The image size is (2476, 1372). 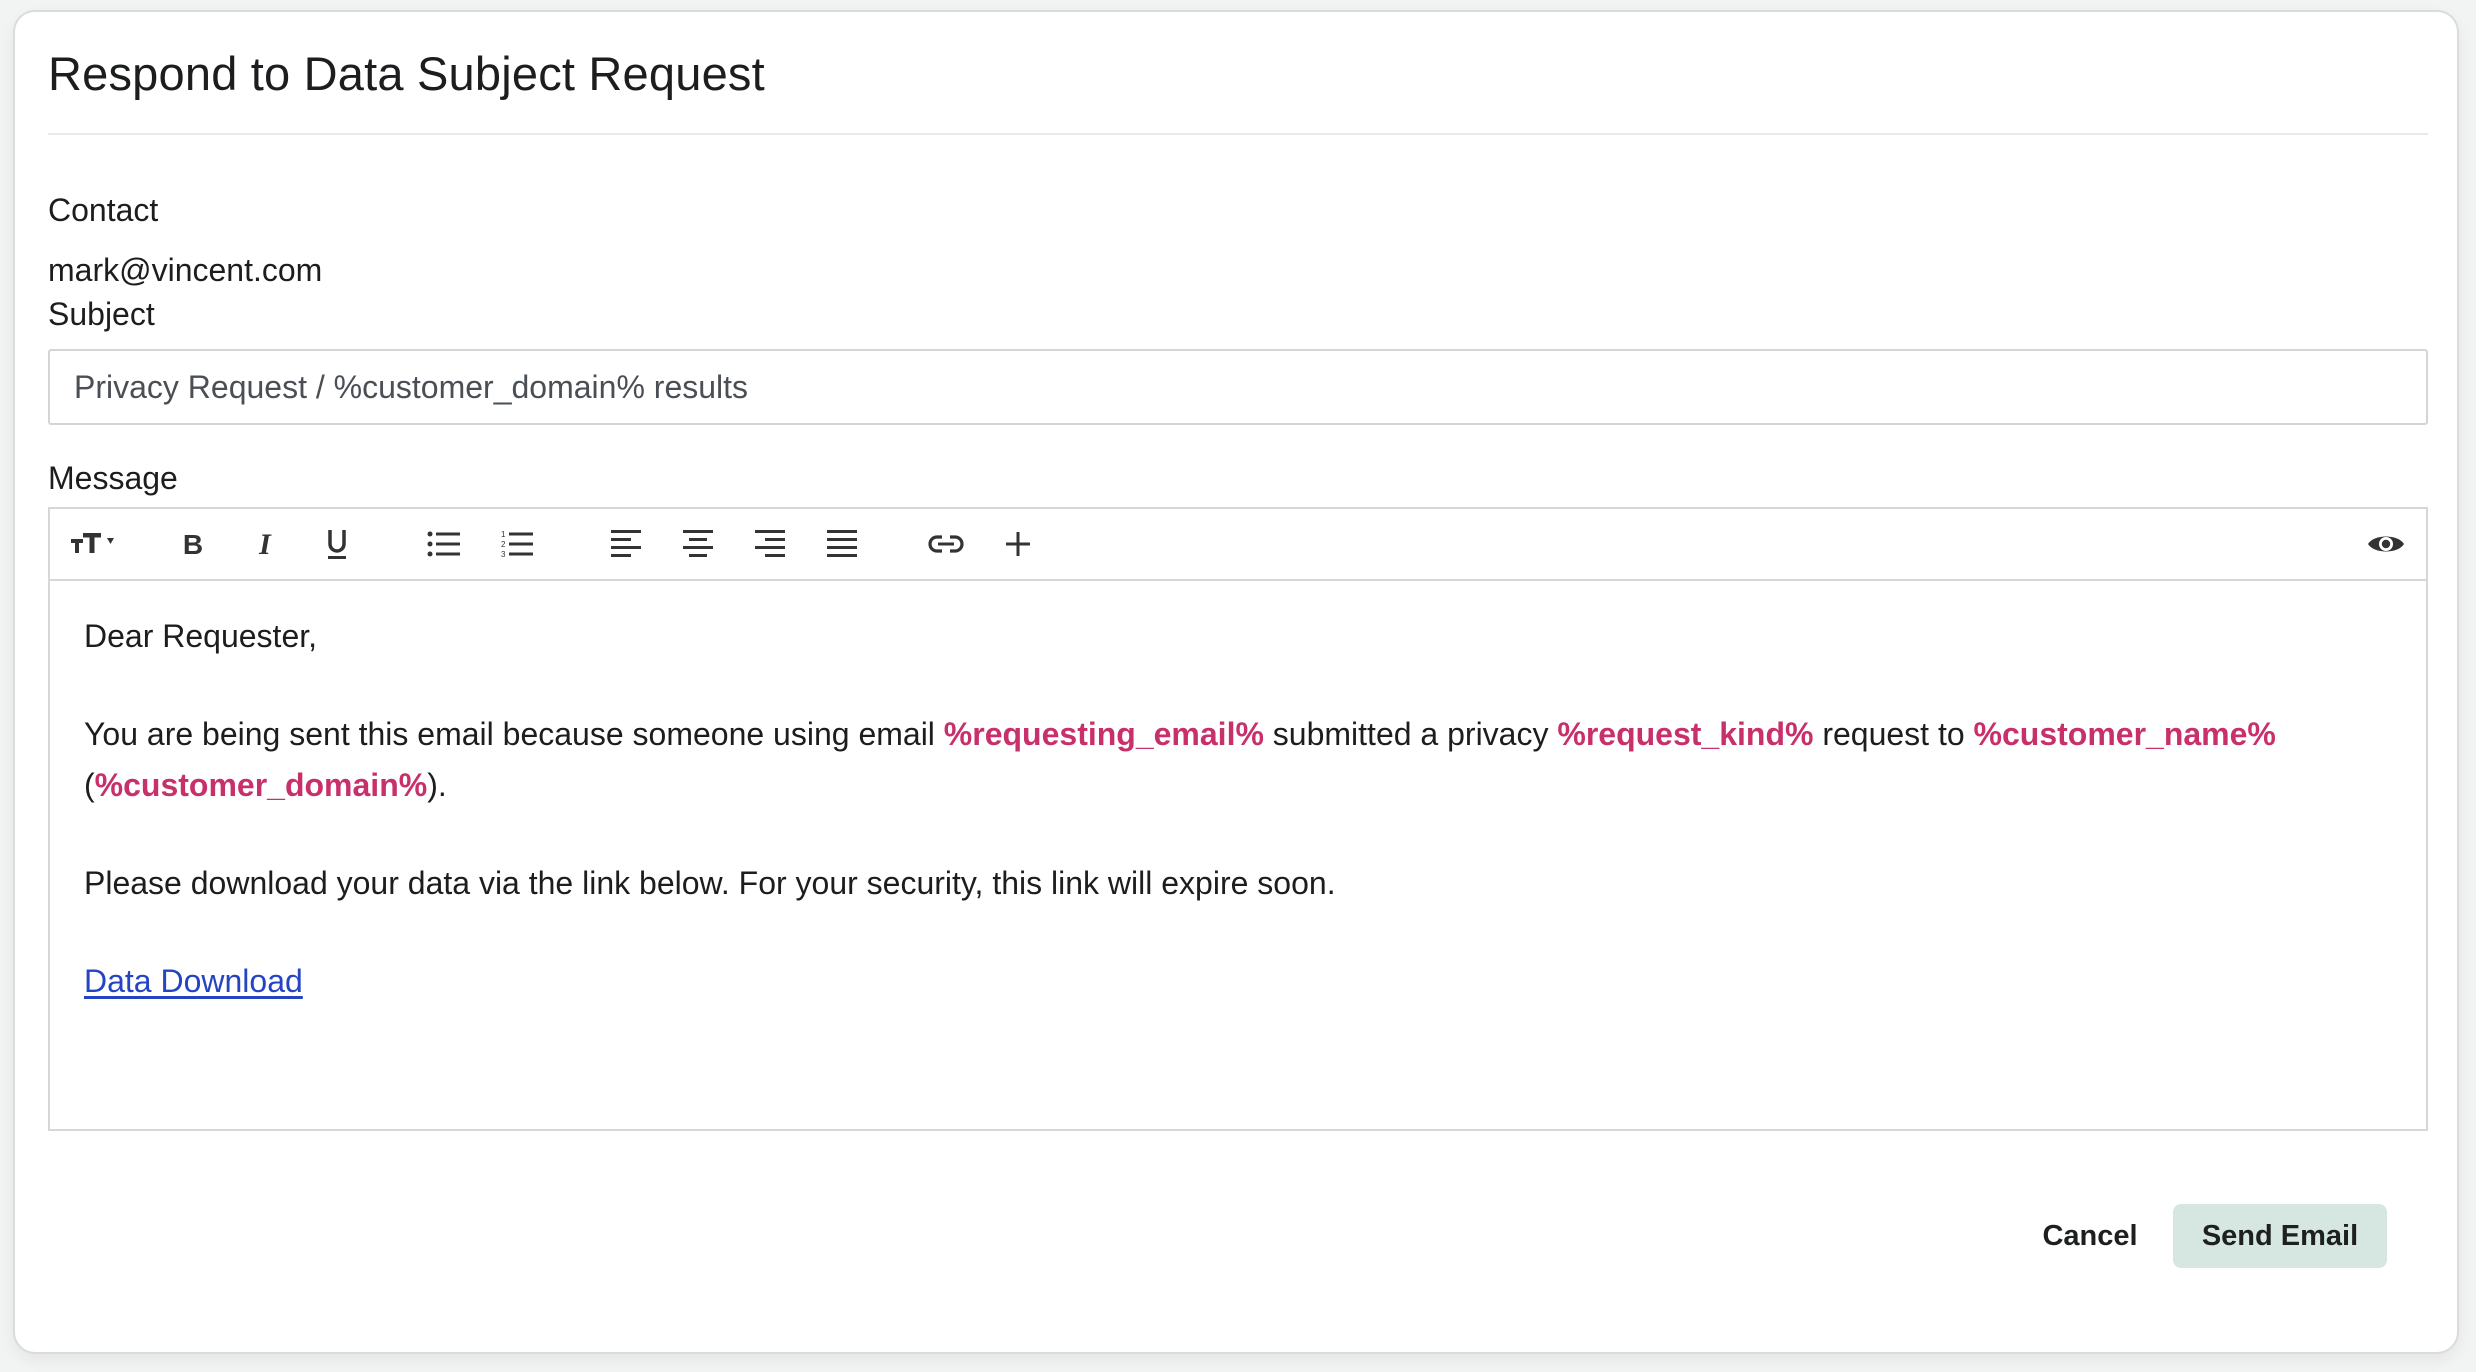 I want to click on bulleted-list-icon, so click(x=443, y=544).